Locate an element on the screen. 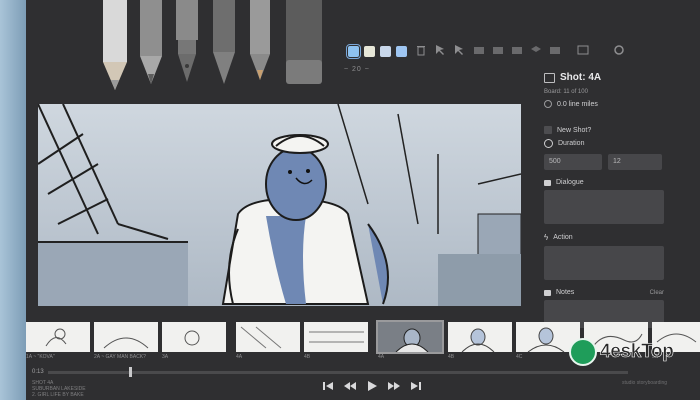 Image resolution: width=700 pixels, height=400 pixels. layer-3-icon is located at coordinates (516, 50).